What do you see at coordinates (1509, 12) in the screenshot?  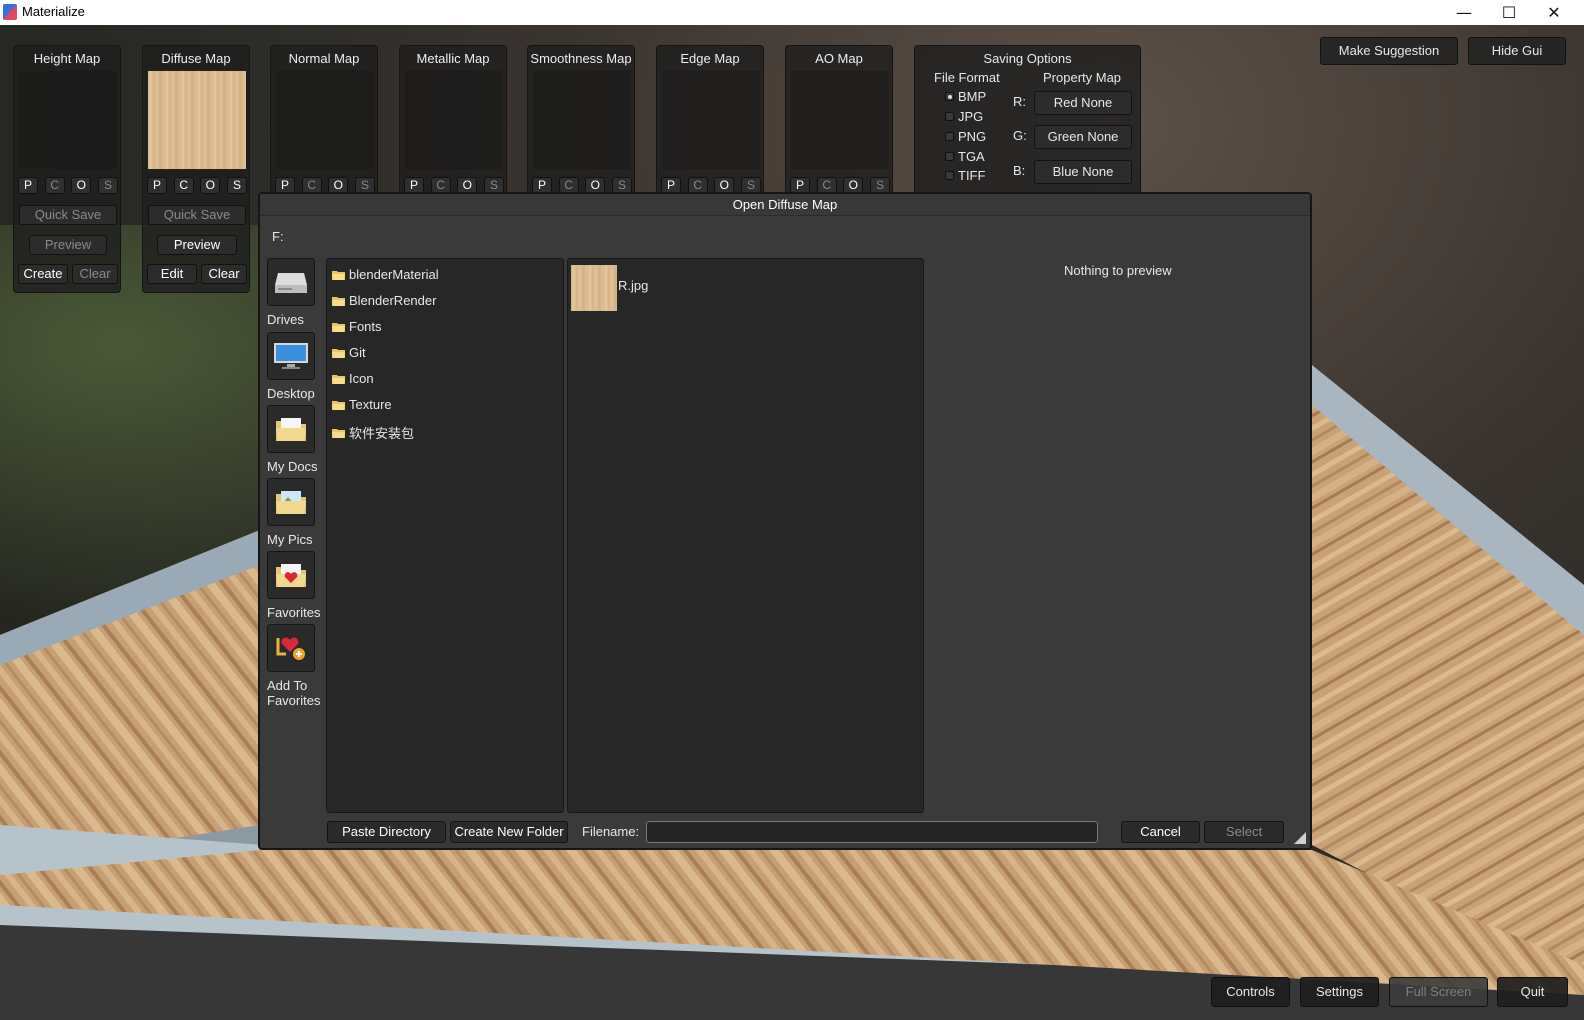 I see `maximize-button: ☐` at bounding box center [1509, 12].